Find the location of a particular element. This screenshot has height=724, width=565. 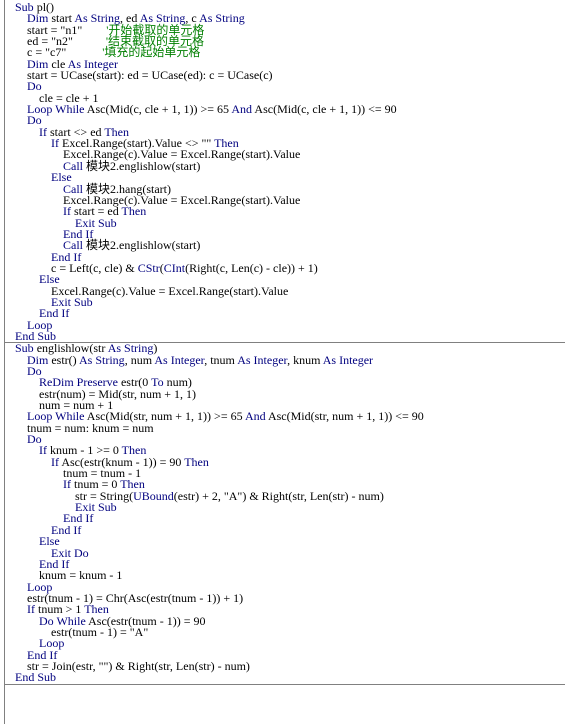

code-line: Exit Do is located at coordinates (285, 553).